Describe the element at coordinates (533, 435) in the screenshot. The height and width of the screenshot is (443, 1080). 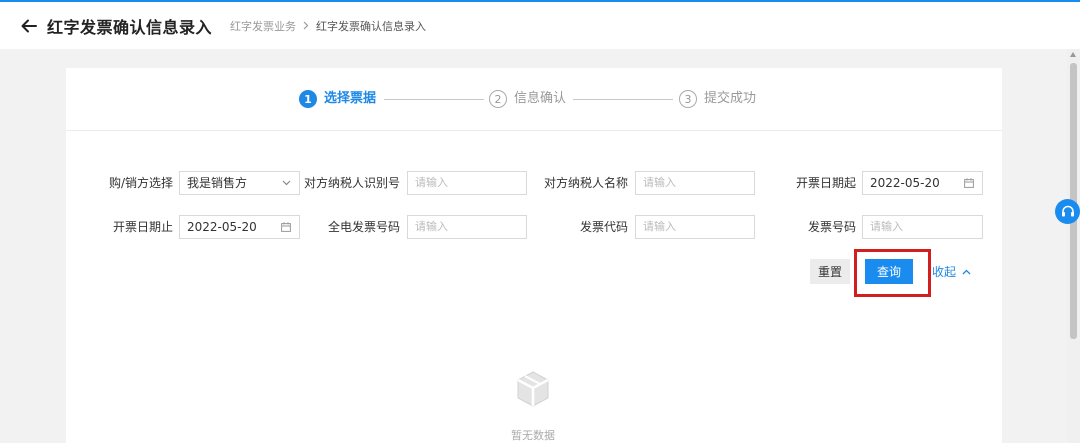
I see `empty-state-text: 暂无数据` at that location.